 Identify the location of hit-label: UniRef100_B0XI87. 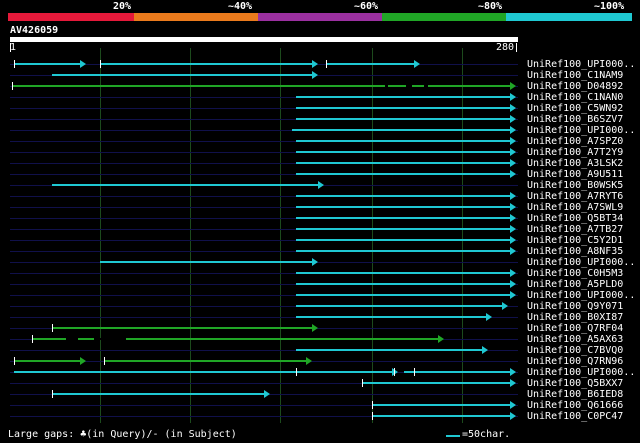
(575, 317).